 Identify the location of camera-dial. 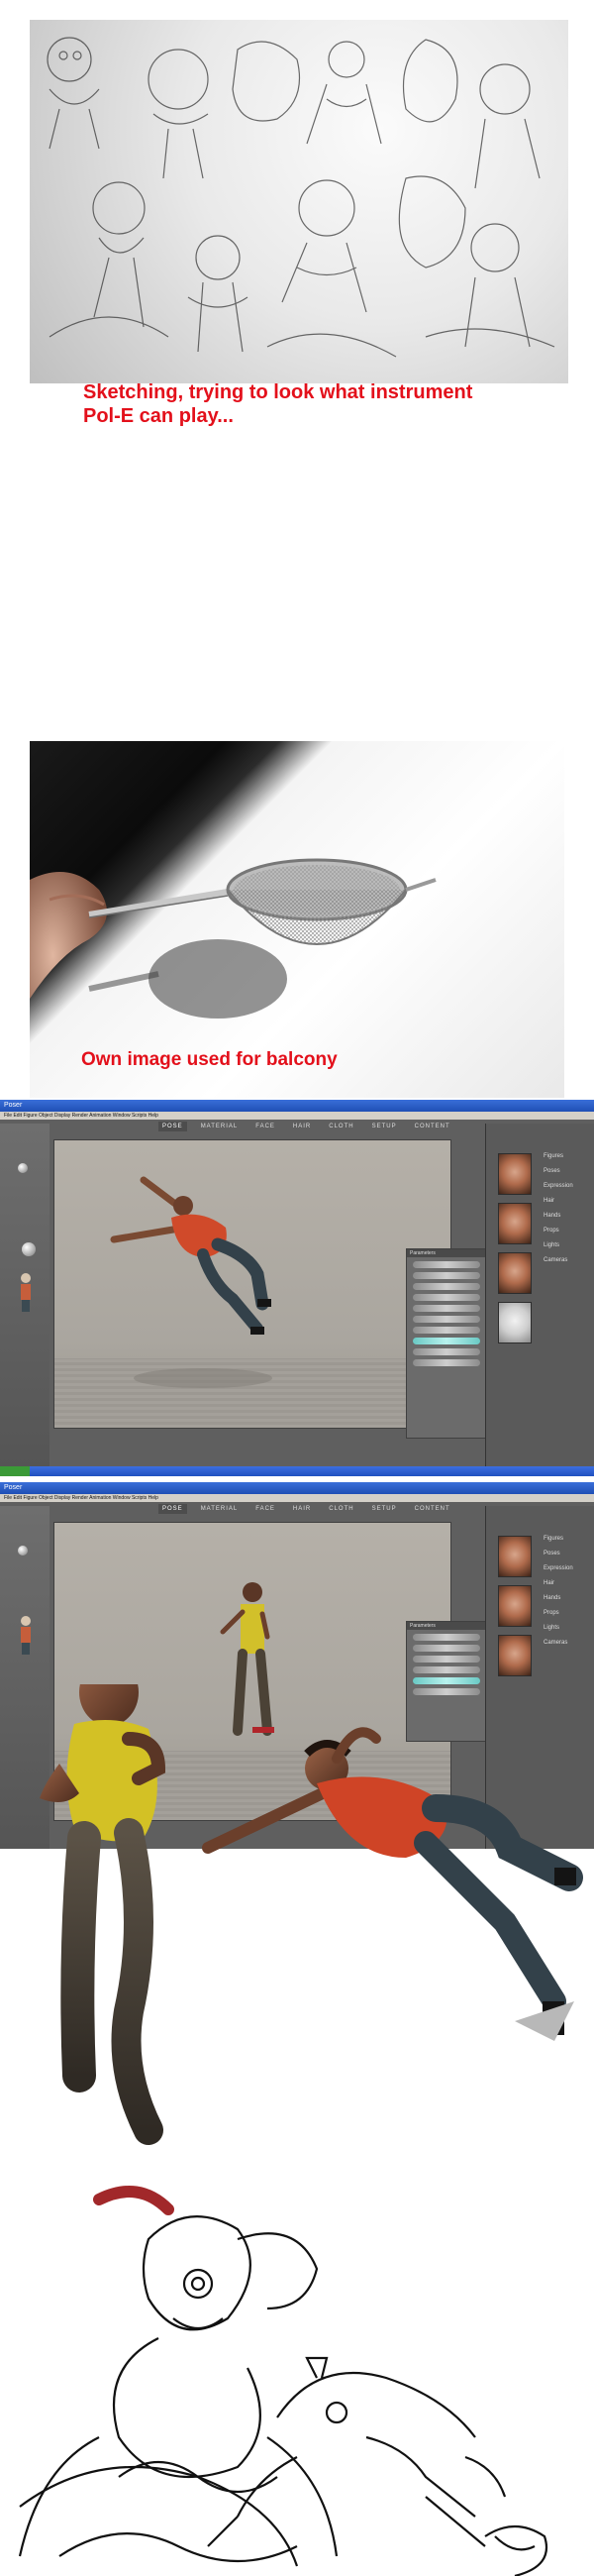
(29, 1249).